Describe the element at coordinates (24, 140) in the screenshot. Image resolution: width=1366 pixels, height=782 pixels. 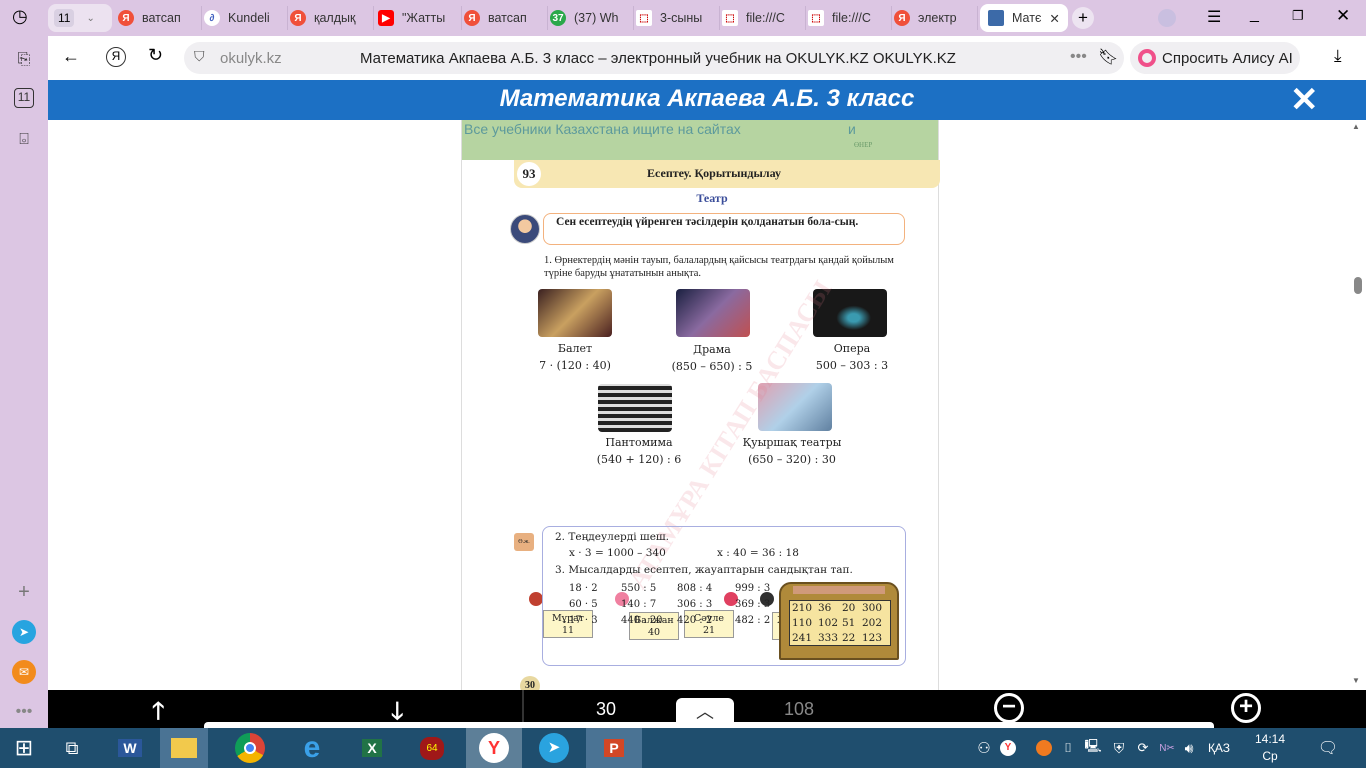
I see `screenshot-icon: ⌻` at that location.